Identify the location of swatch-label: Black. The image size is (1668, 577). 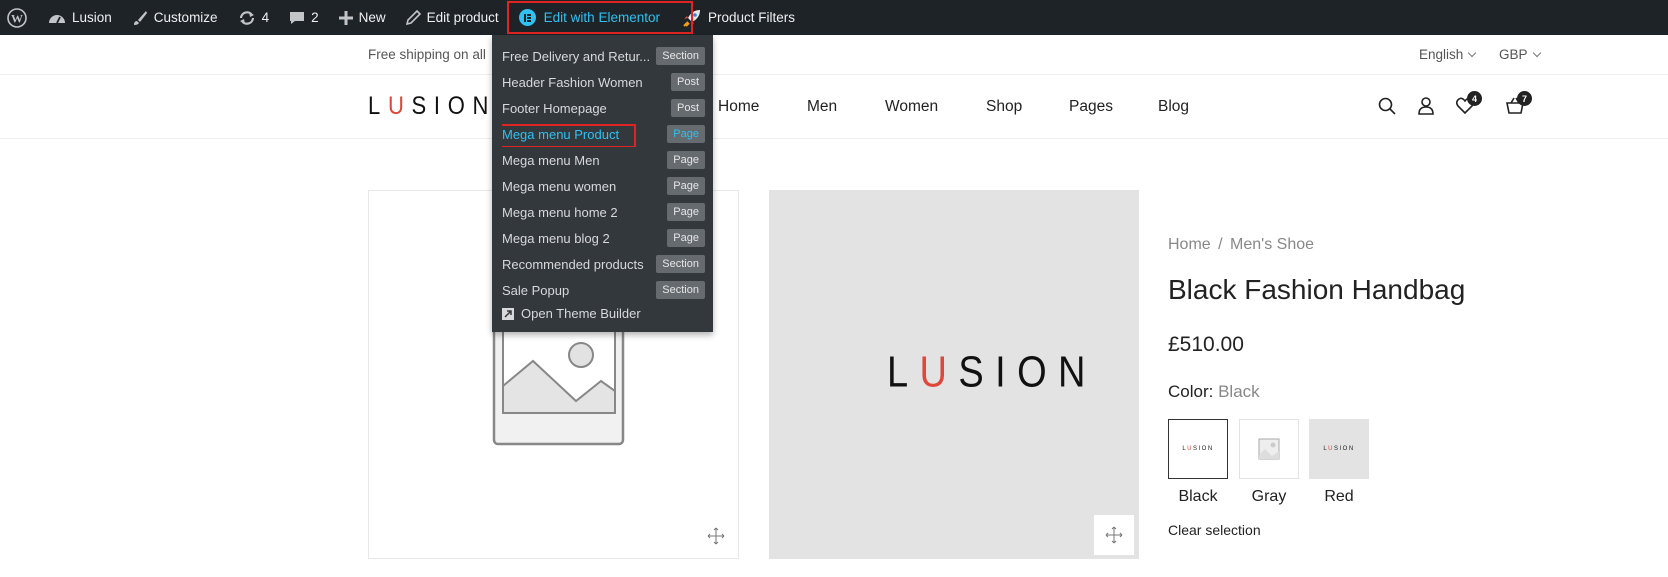
(1198, 496).